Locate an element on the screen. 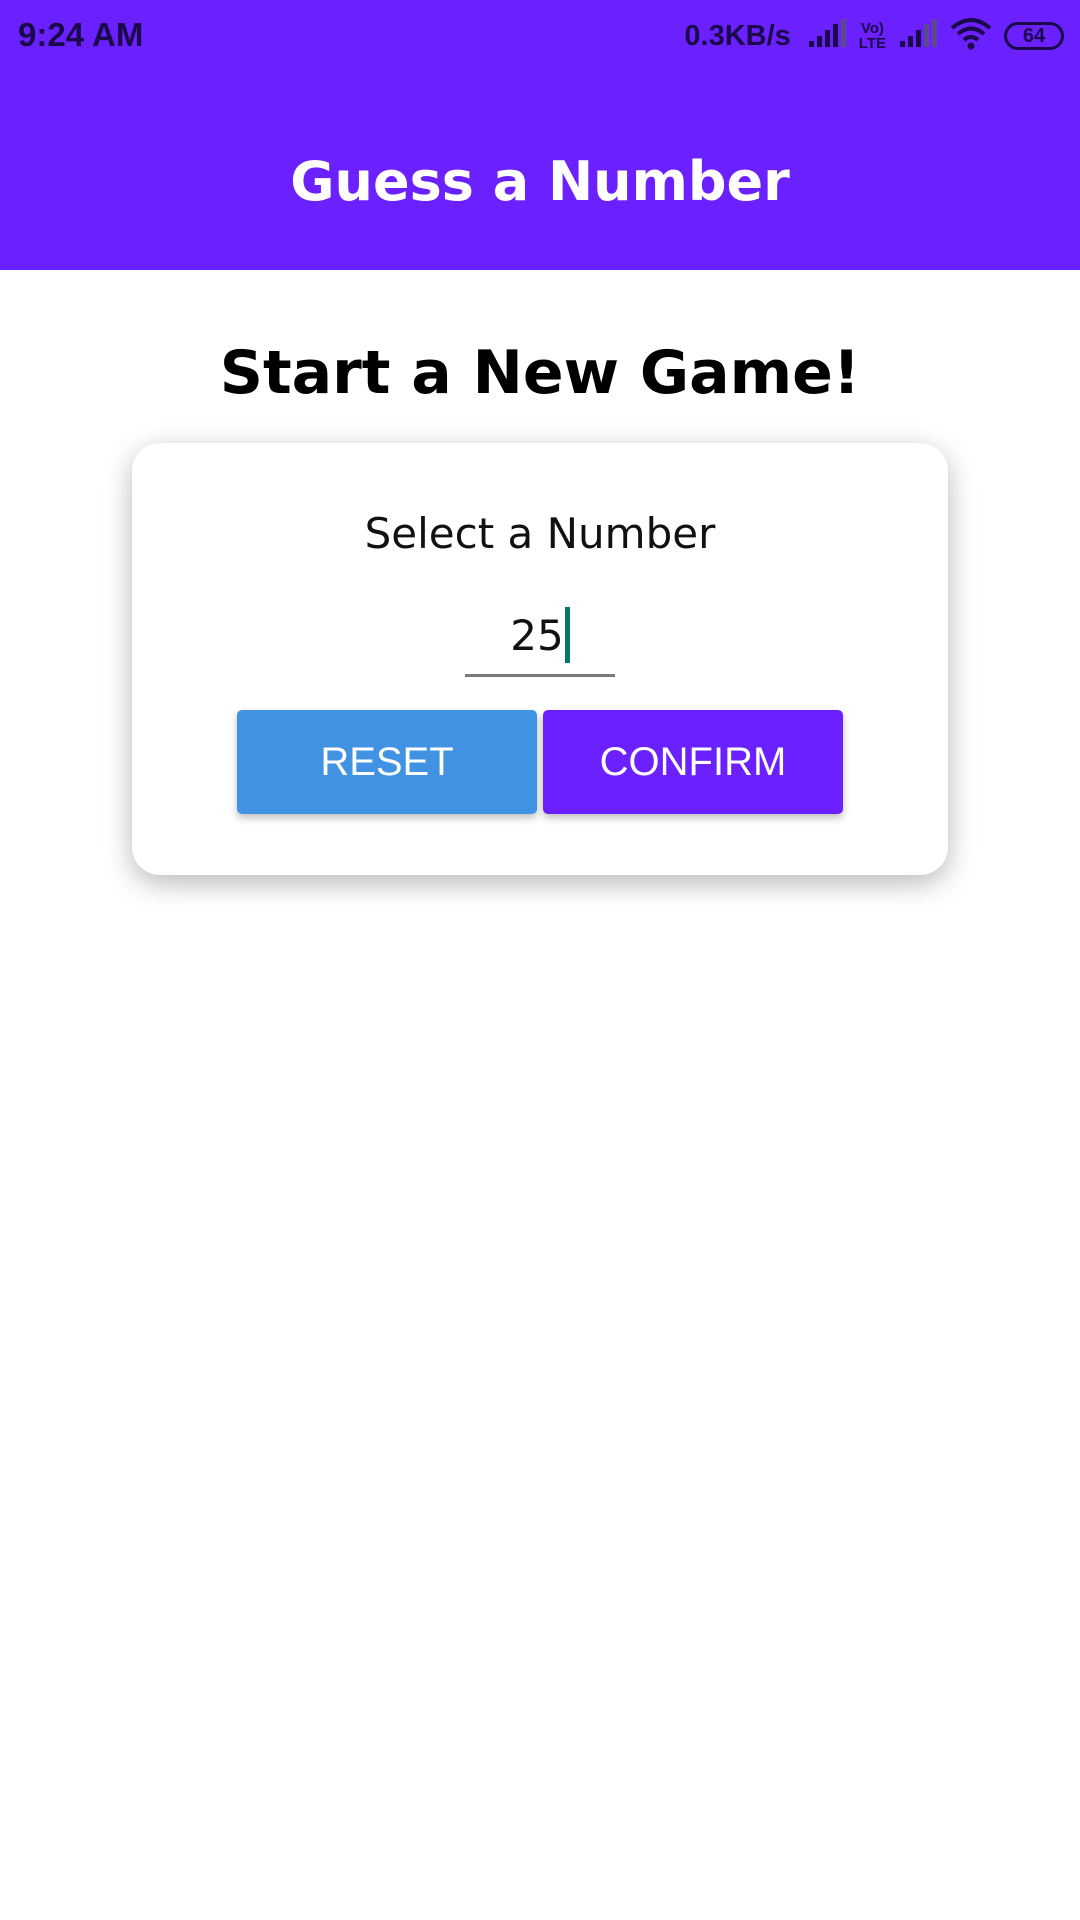  app-title: Guess a Number is located at coordinates (540, 181).